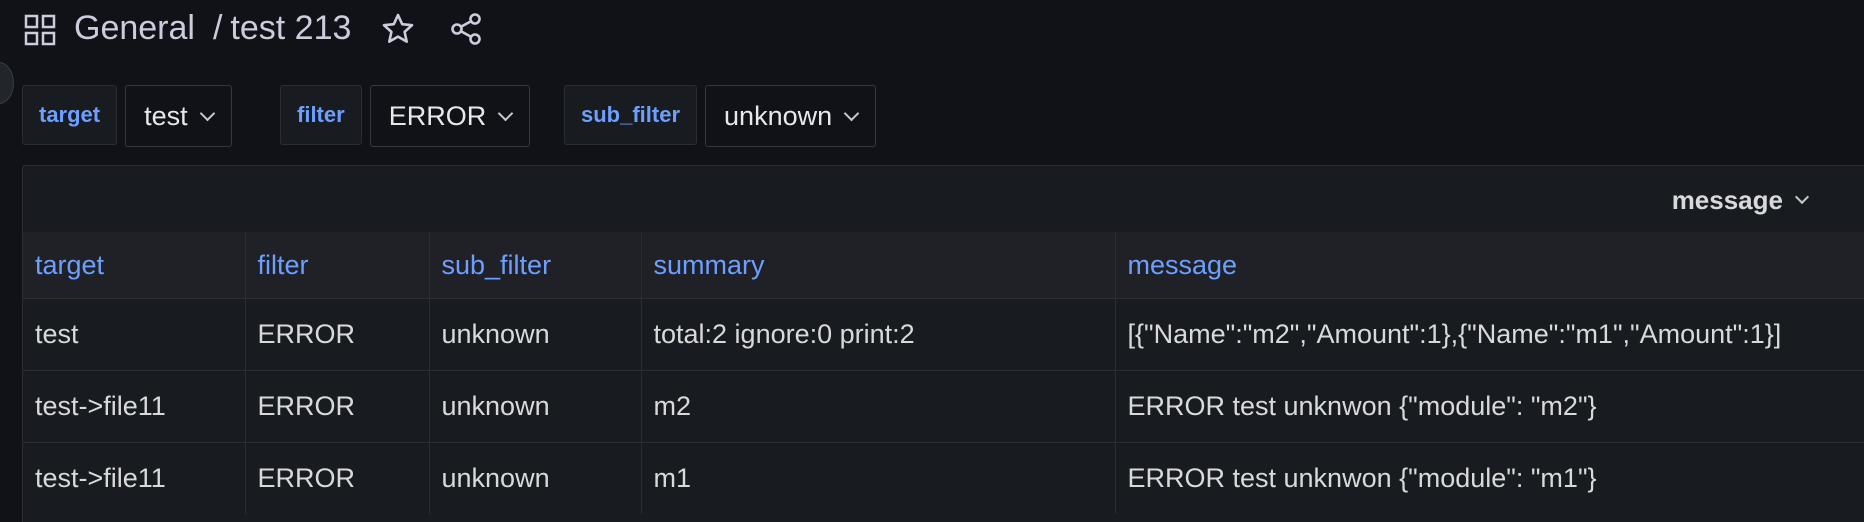 The width and height of the screenshot is (1864, 522). I want to click on variable-sub-filter: sub_filter unknown, so click(720, 116).